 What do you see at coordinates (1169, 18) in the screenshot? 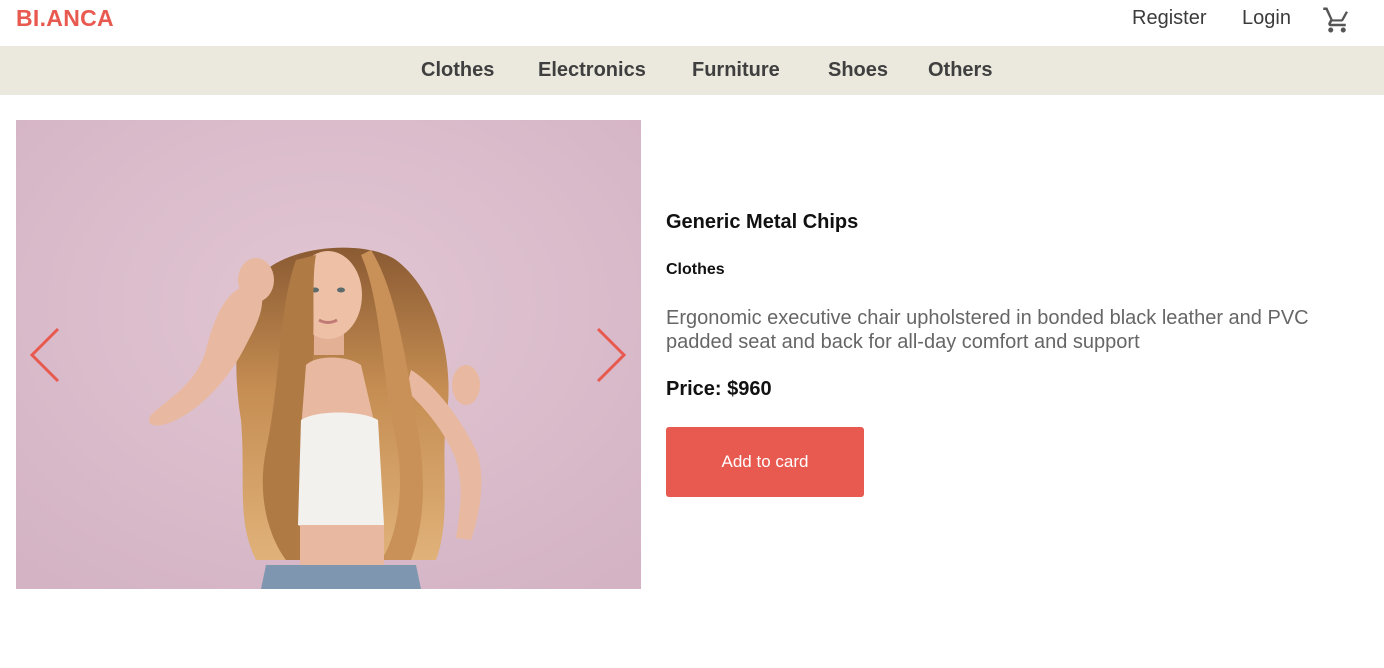
I see `register-link: Register` at bounding box center [1169, 18].